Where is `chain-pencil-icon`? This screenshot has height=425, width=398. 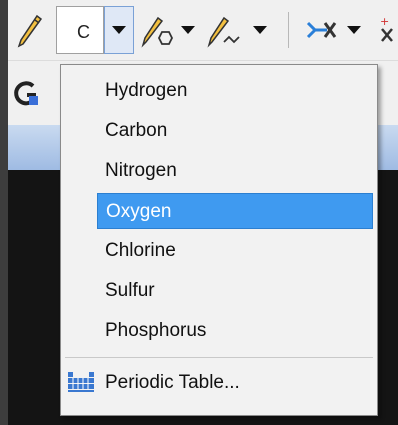 chain-pencil-icon is located at coordinates (224, 30).